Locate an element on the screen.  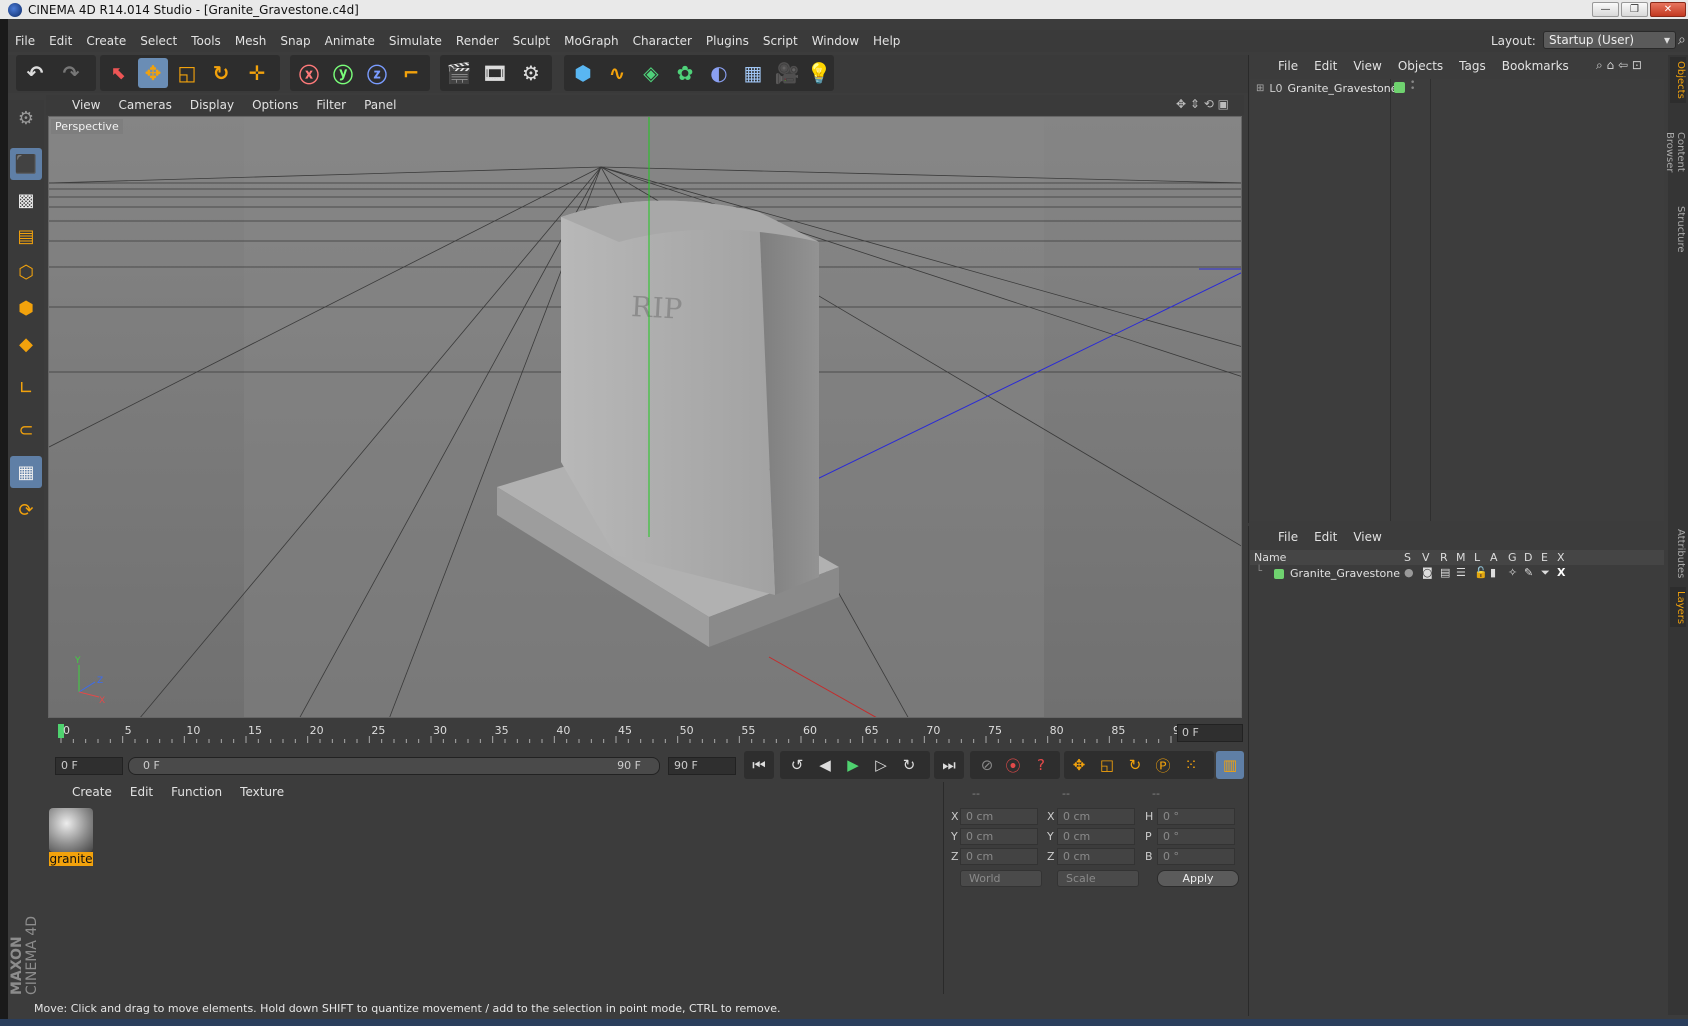
menu-snap: Snap is located at coordinates (295, 41).